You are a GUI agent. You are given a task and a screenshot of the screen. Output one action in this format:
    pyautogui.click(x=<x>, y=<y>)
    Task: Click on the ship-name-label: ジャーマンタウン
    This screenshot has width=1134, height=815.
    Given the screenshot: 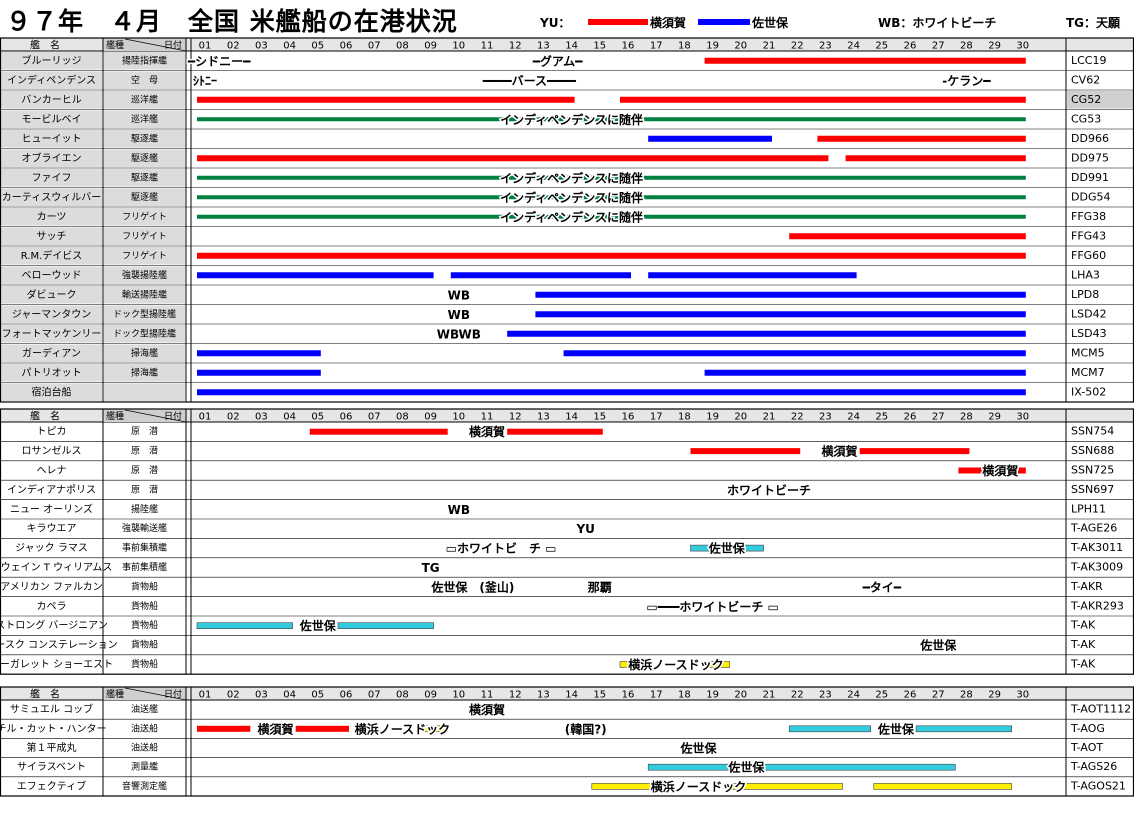 What is the action you would take?
    pyautogui.click(x=52, y=314)
    